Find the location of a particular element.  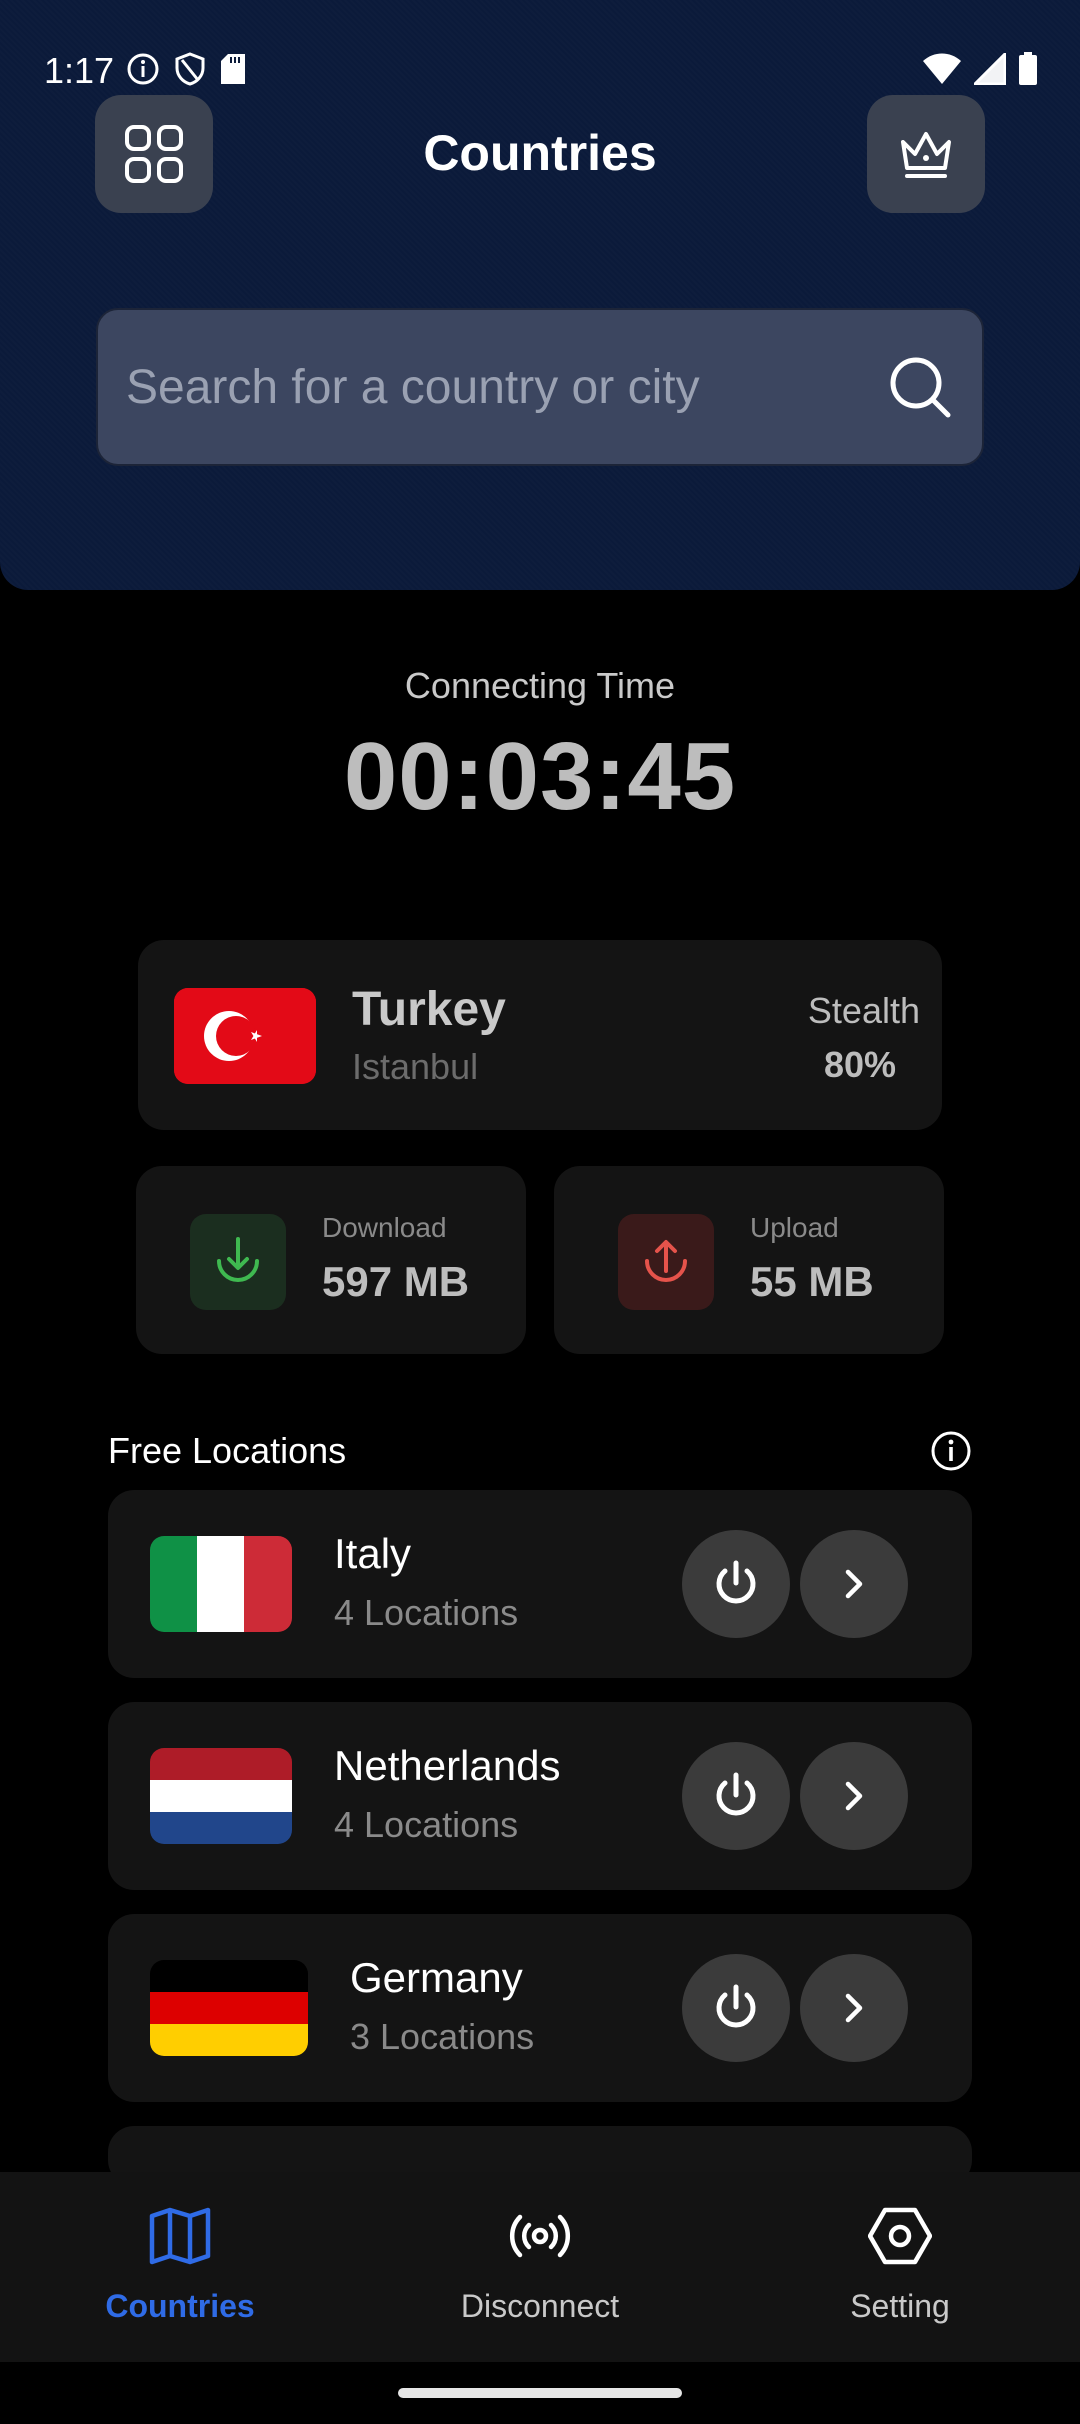

location-name: Netherlands is located at coordinates (447, 1765).